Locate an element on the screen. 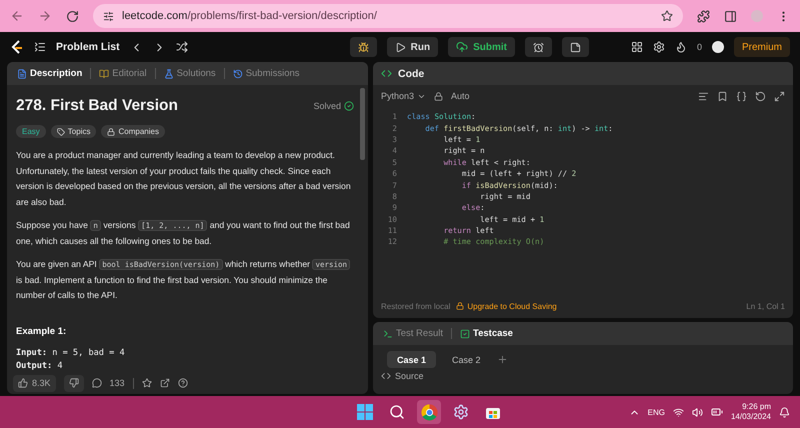 The height and width of the screenshot is (428, 800). battery-icon is located at coordinates (716, 412).